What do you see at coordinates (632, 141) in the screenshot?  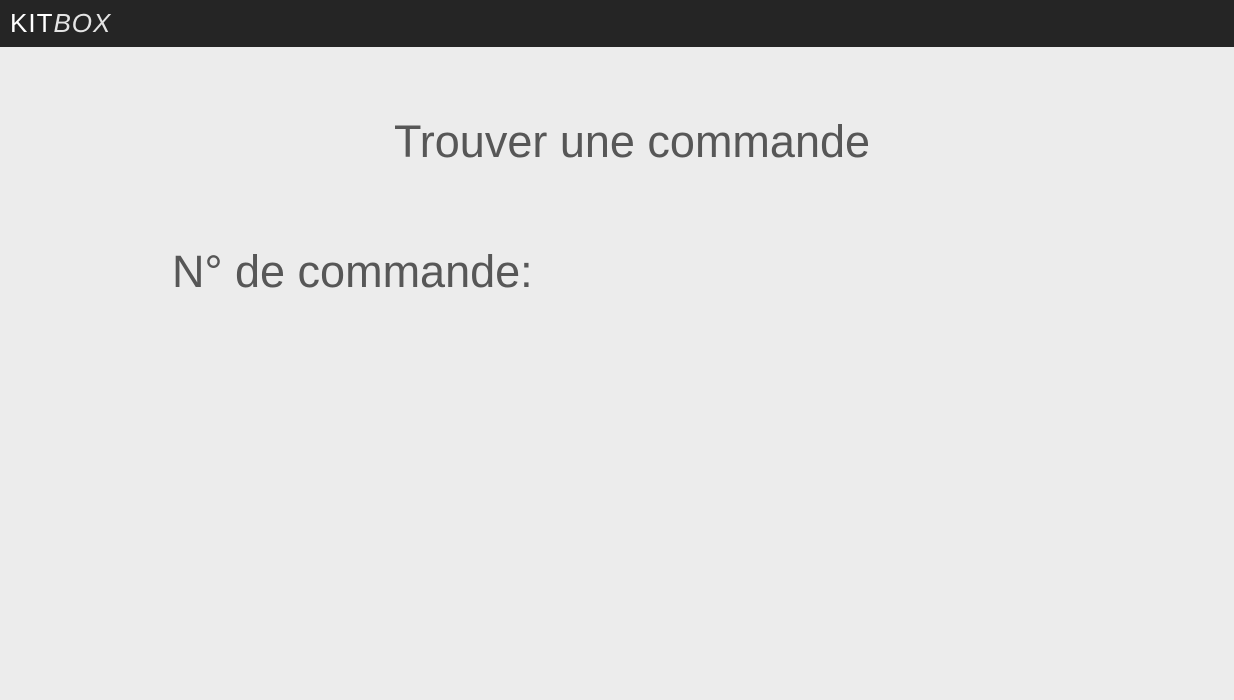 I see `page-title: Trouver une commande` at bounding box center [632, 141].